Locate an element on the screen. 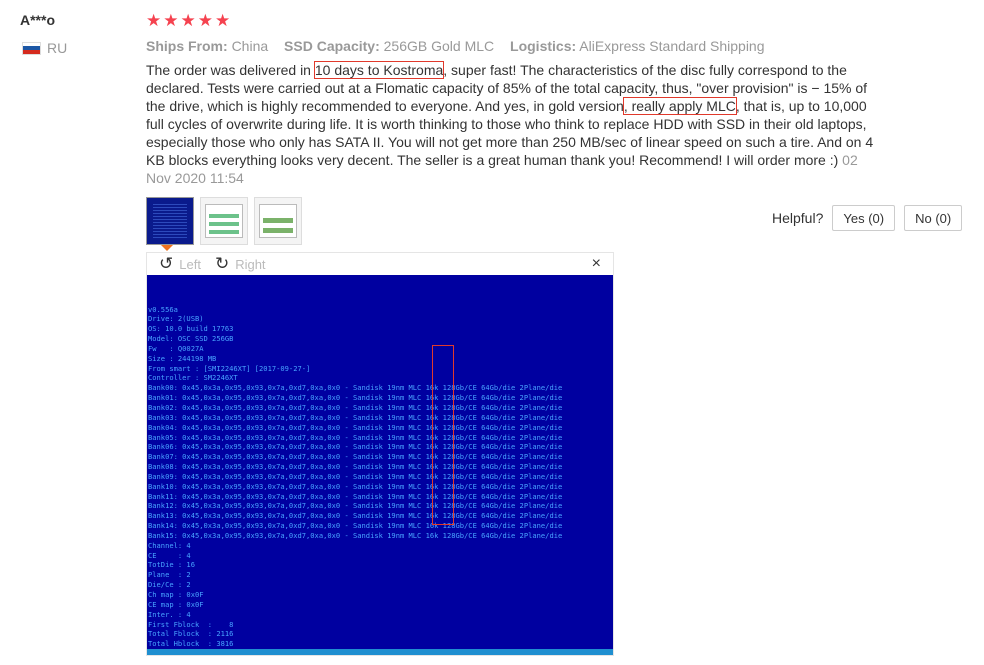 This screenshot has height=665, width=984. rotate-left-label: Left is located at coordinates (190, 264).